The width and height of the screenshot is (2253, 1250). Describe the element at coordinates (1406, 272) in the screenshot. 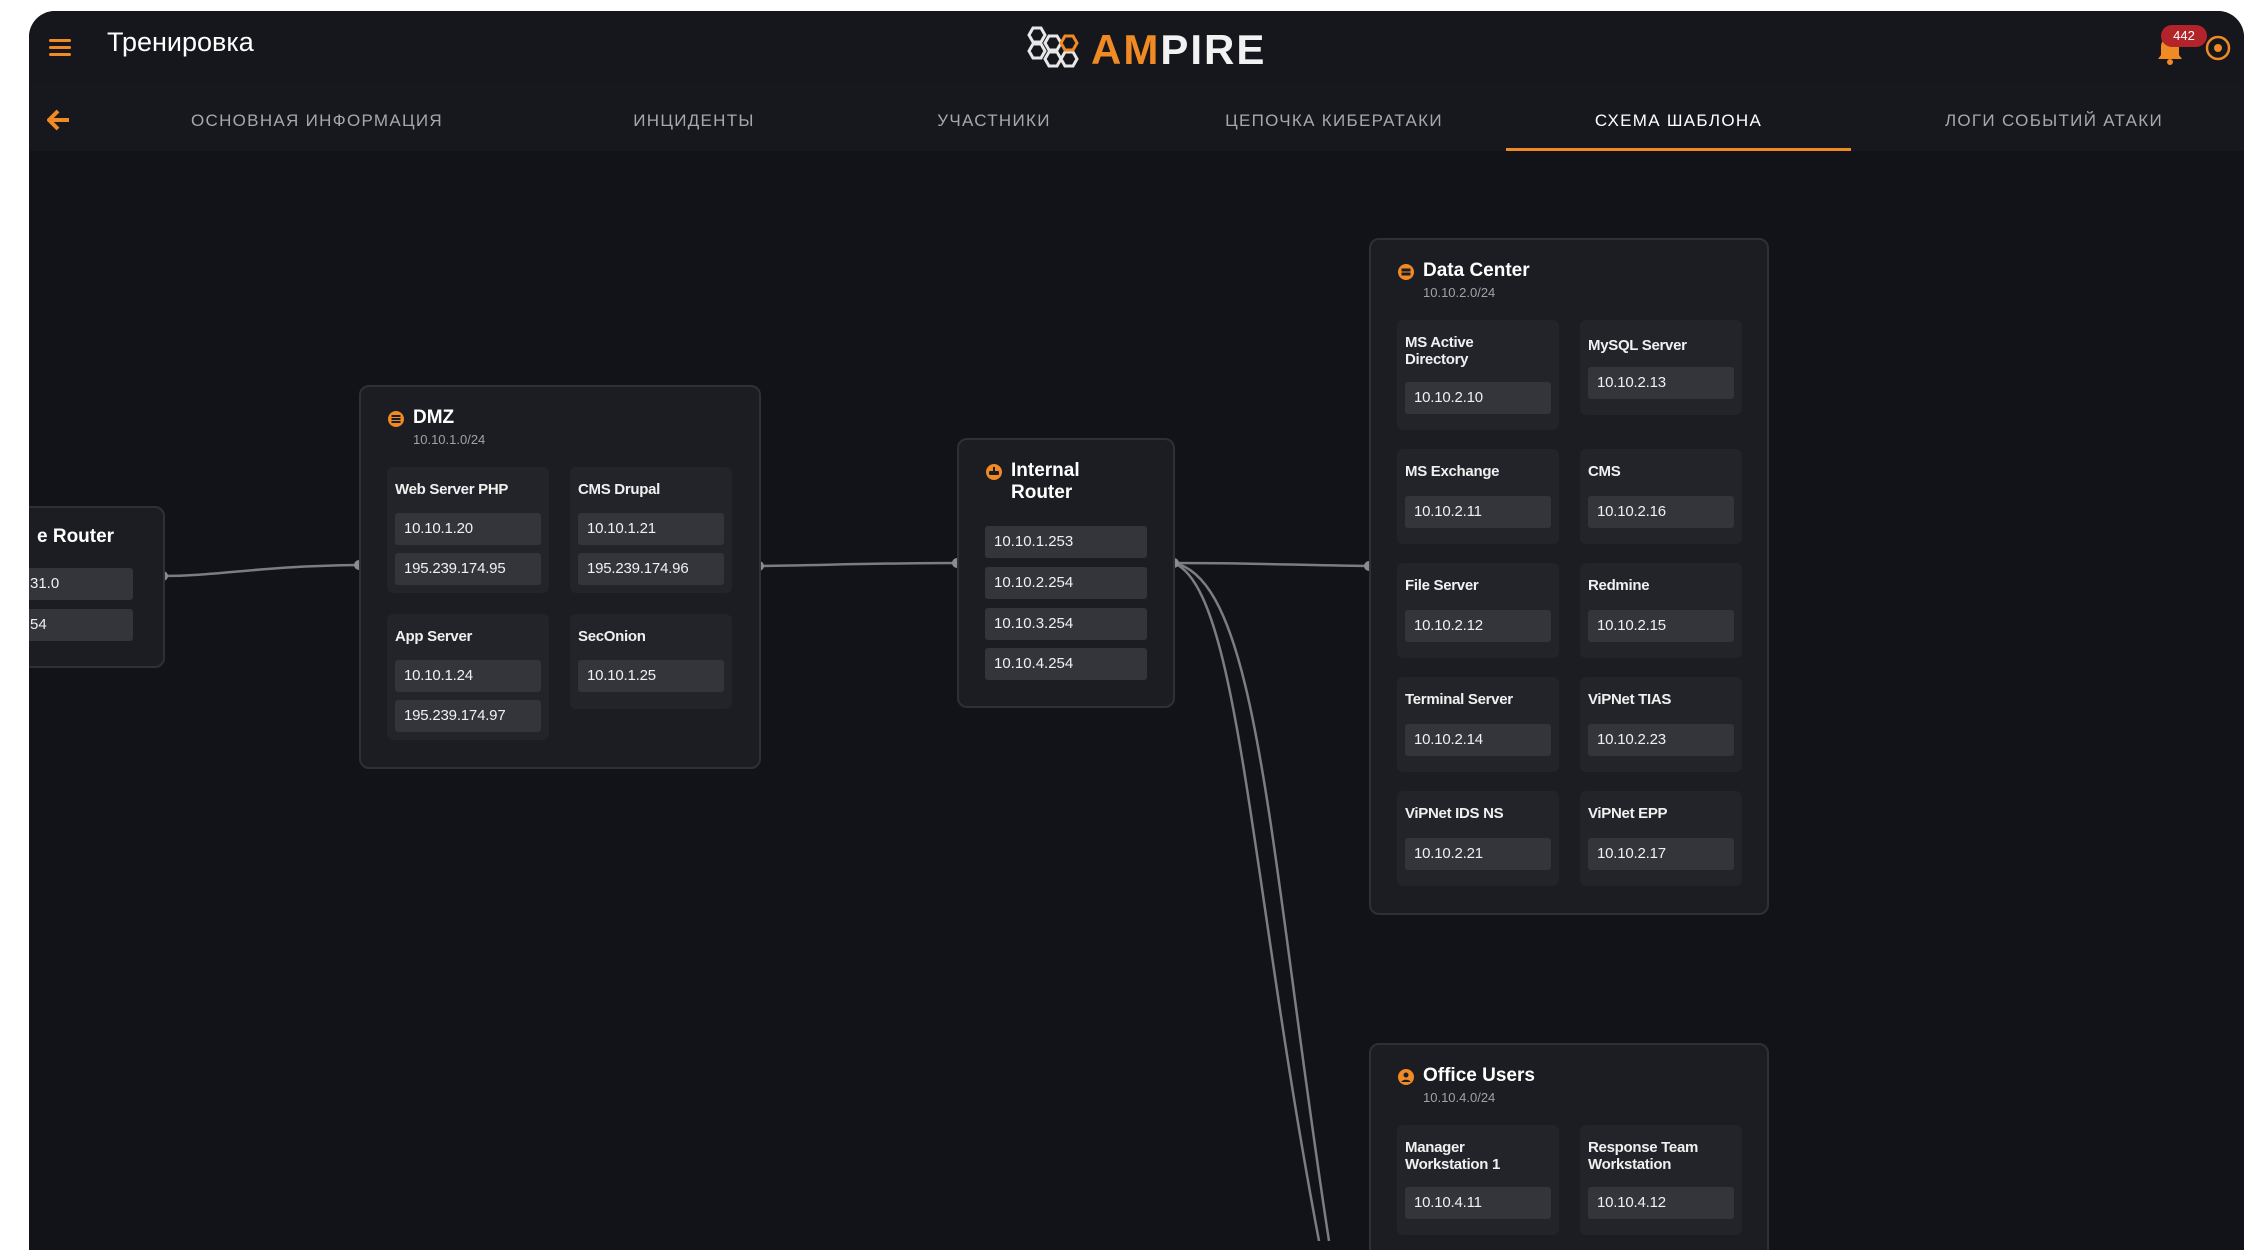

I see `server-zone-icon` at that location.